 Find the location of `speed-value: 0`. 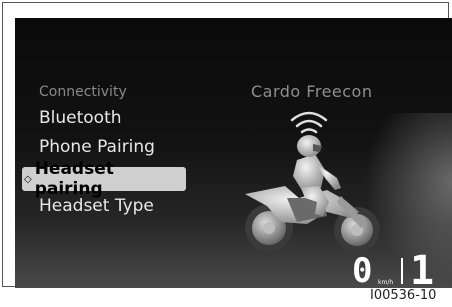

speed-value: 0 is located at coordinates (362, 269).